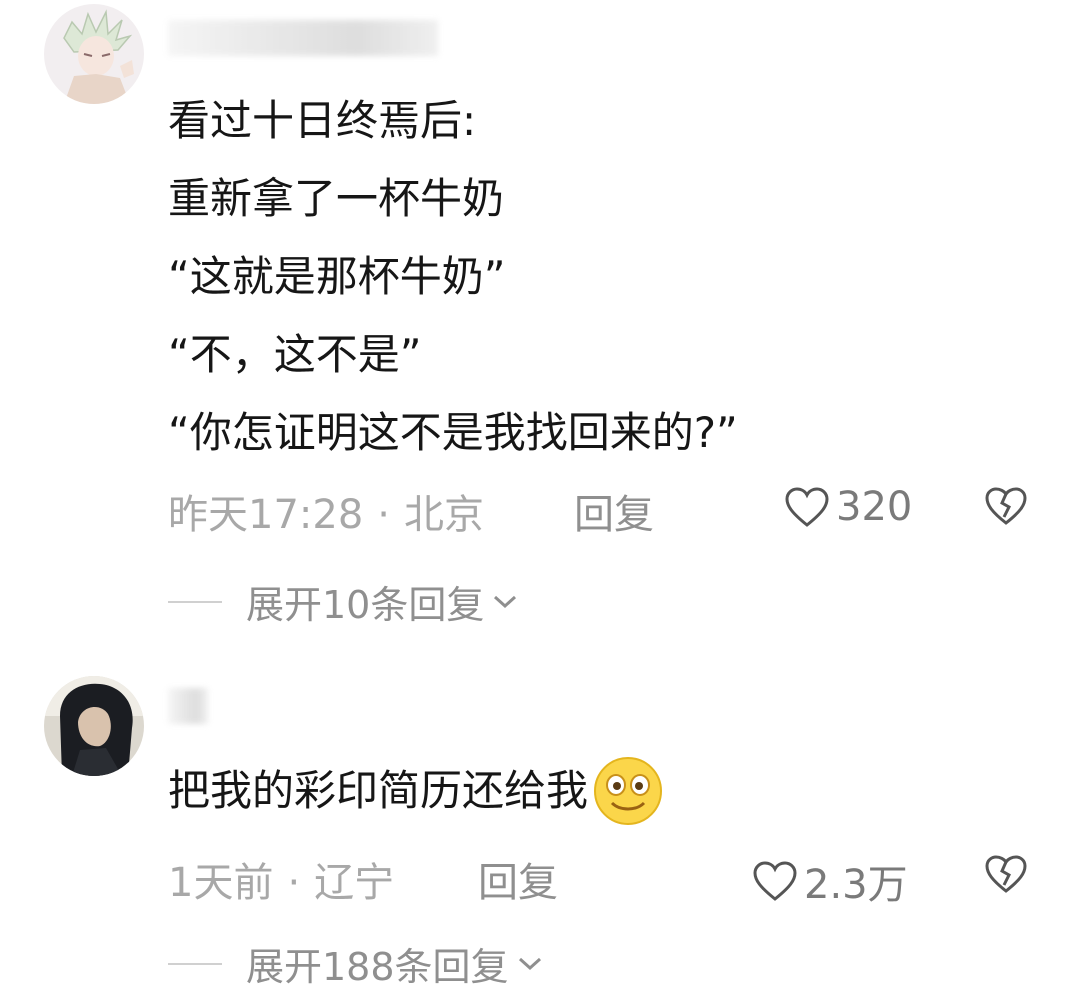 The height and width of the screenshot is (991, 1080). Describe the element at coordinates (221, 883) in the screenshot. I see `comment-time: 1天前` at that location.